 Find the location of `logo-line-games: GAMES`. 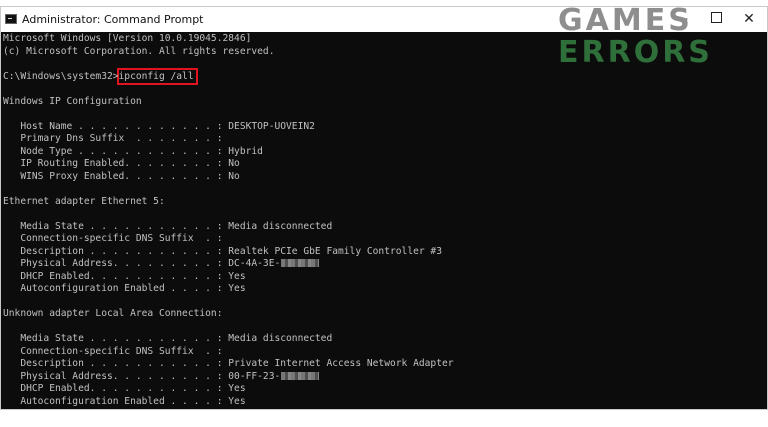

logo-line-games: GAMES is located at coordinates (625, 20).